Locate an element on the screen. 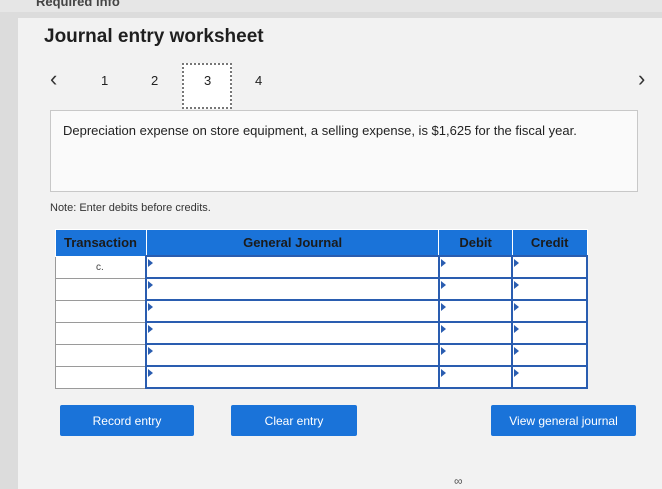 This screenshot has height=489, width=662. transaction-cell: c. is located at coordinates (101, 267).